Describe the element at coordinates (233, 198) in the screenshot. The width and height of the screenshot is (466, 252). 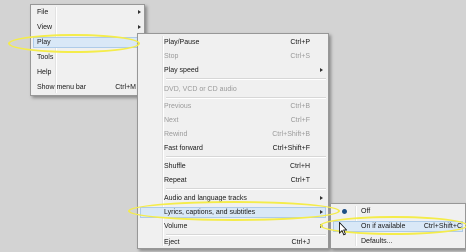
I see `menu-item-audio-language-tracks: Audio and language tracks` at that location.